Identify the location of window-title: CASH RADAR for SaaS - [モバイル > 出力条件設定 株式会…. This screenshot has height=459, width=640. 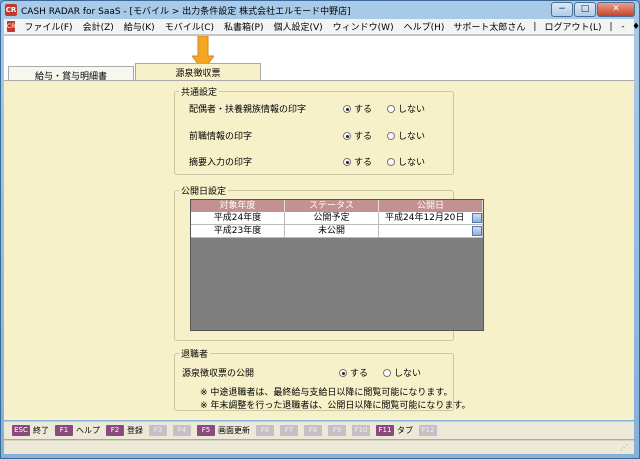
(186, 12).